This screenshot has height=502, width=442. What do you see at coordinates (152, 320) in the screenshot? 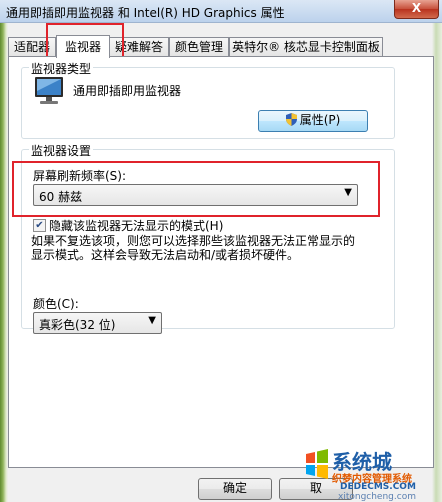
I see `chevron-down-icon: ▼` at bounding box center [152, 320].